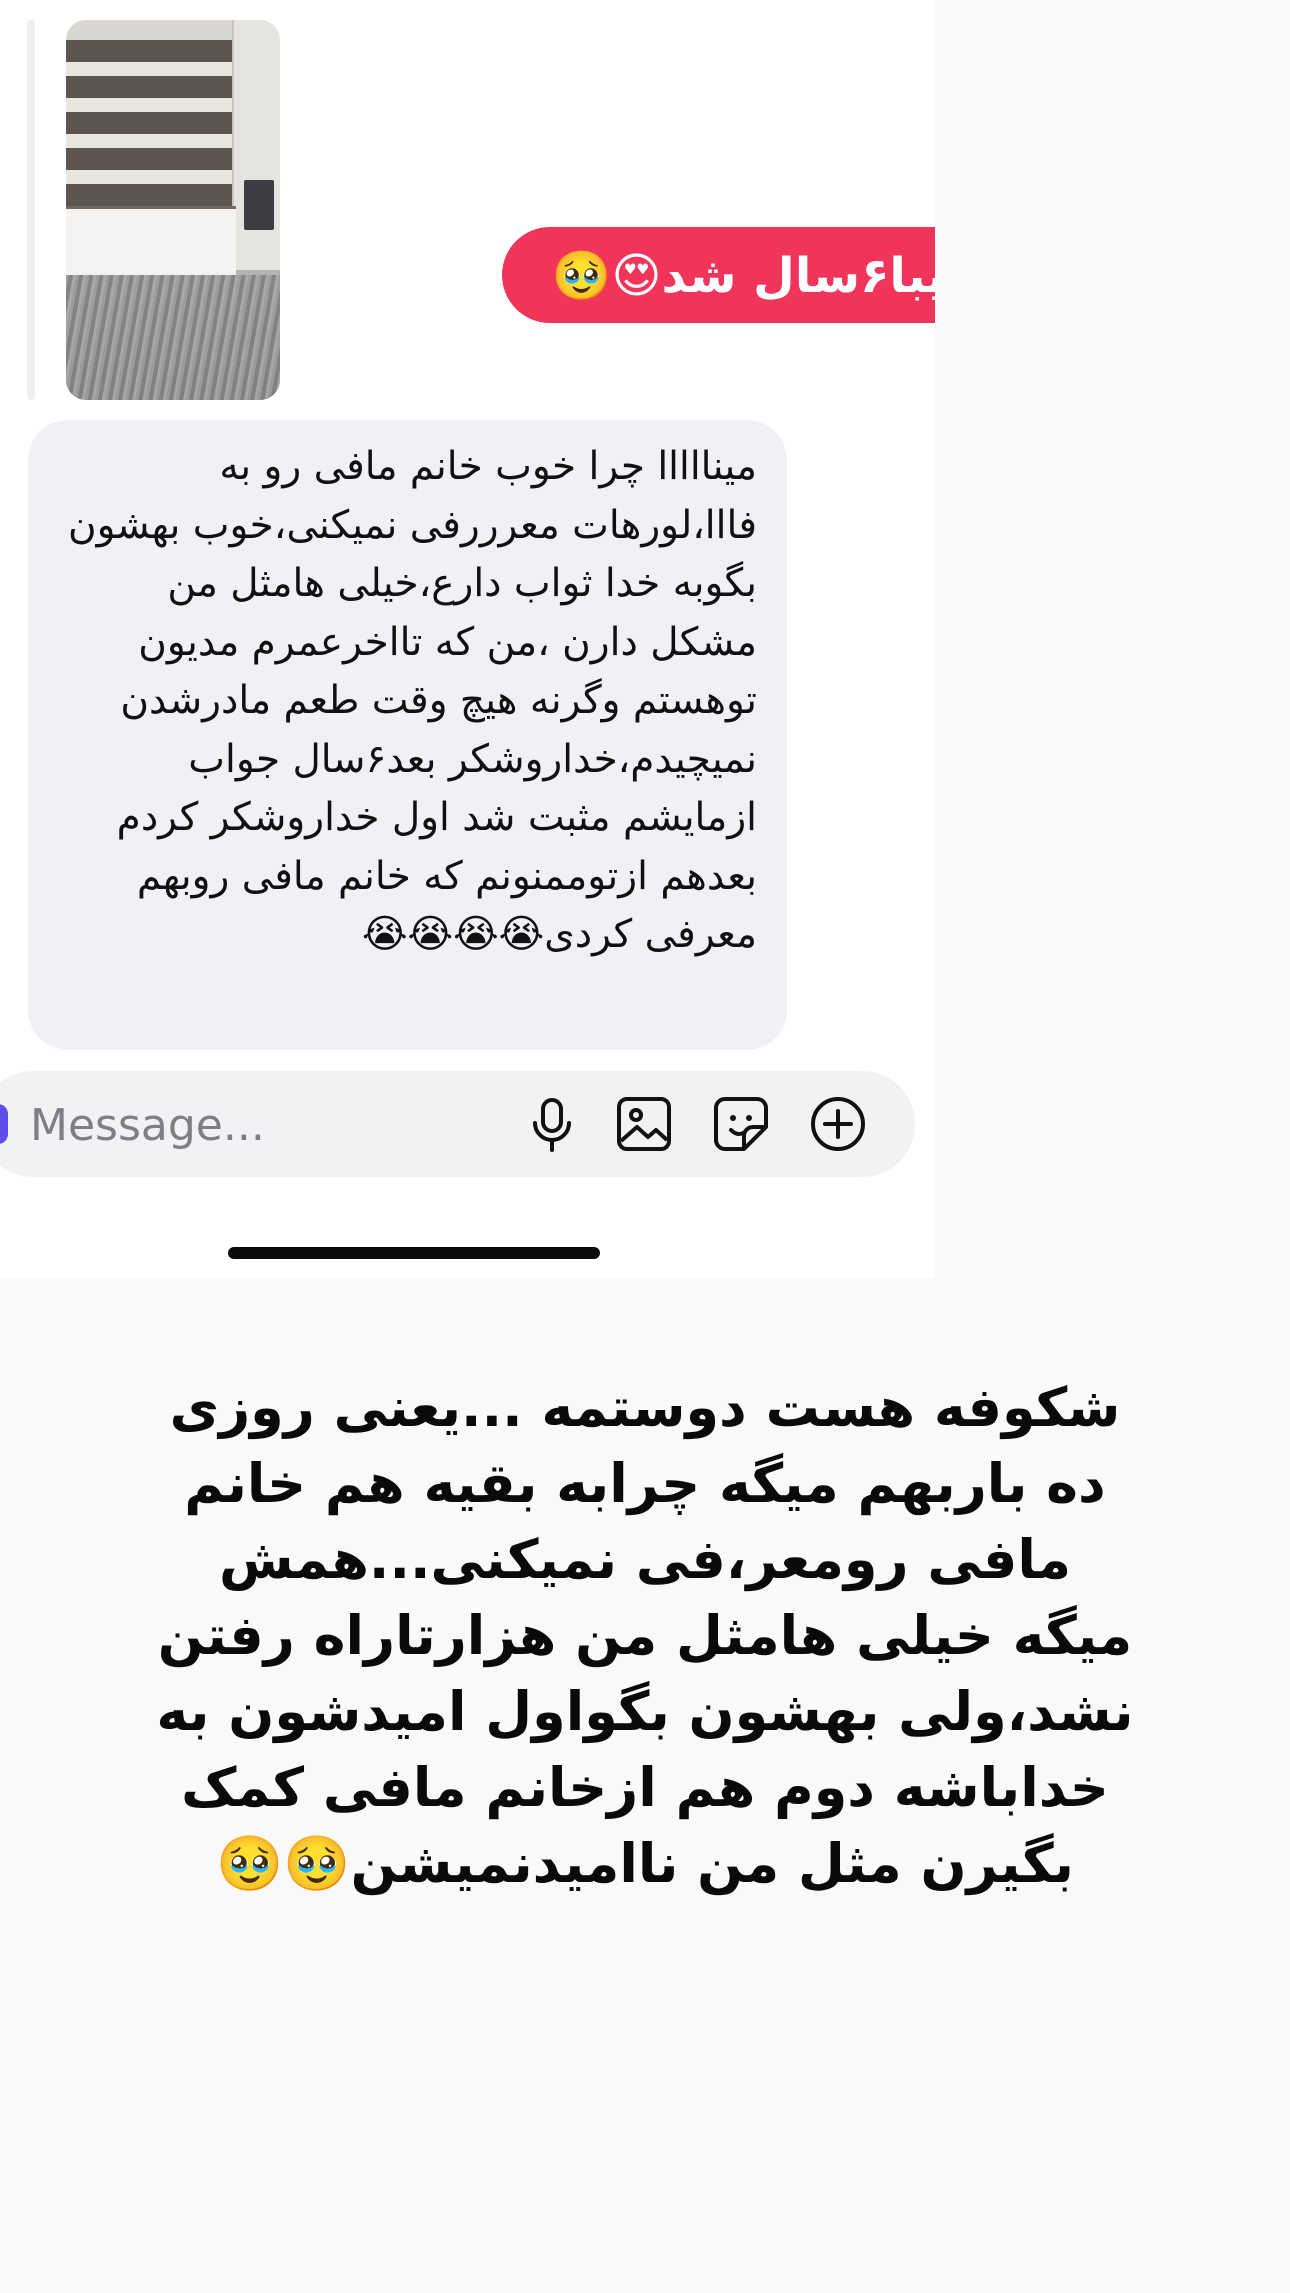  What do you see at coordinates (743, 275) in the screenshot?
I see `outgoing-message-text: بعدتقریبا۶سال شد😍🥹` at bounding box center [743, 275].